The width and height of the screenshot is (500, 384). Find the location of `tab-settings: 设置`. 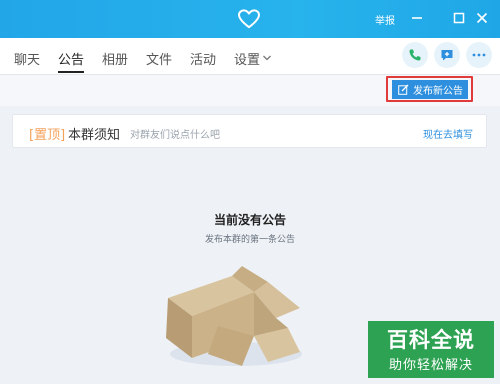

tab-settings: 设置 is located at coordinates (247, 58).